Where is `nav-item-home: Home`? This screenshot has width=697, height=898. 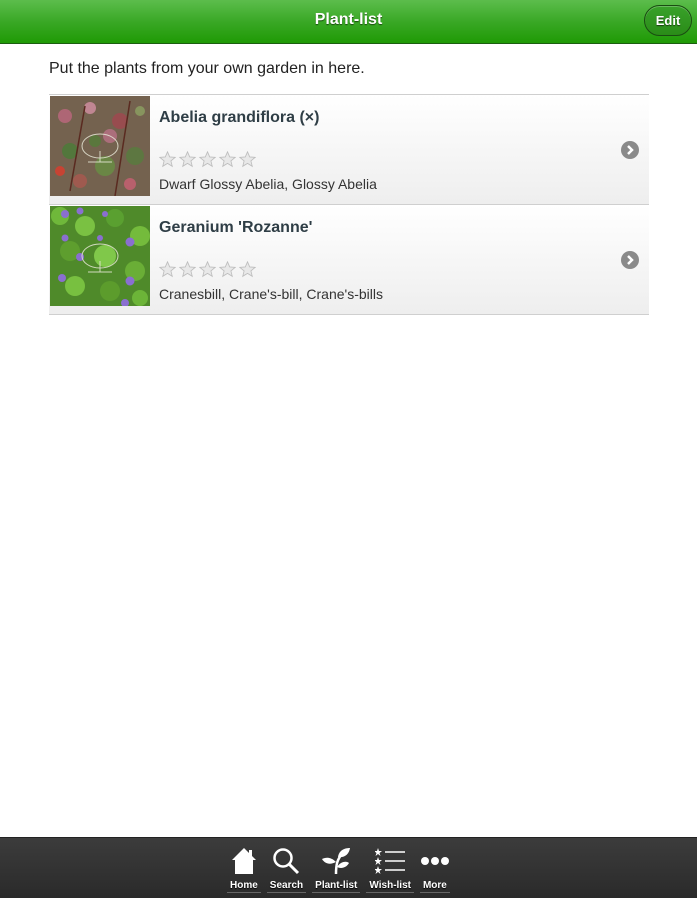 nav-item-home: Home is located at coordinates (244, 865).